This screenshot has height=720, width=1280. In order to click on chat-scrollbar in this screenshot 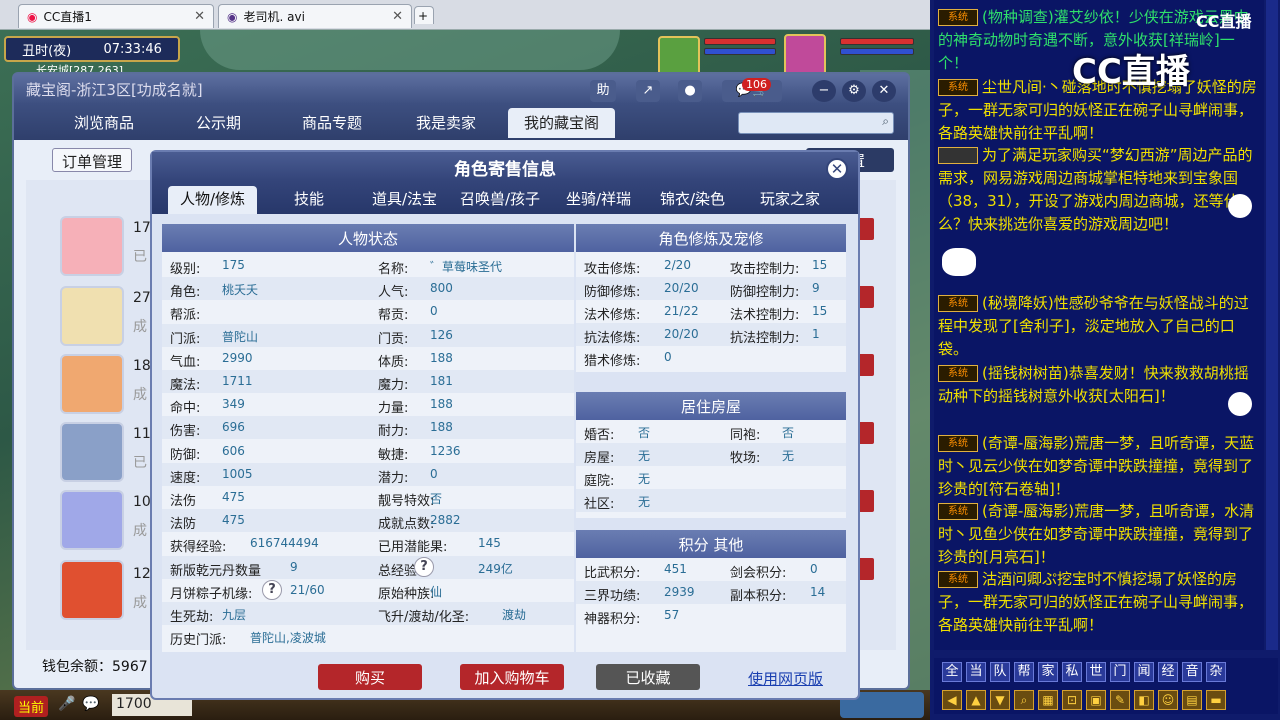, I will do `click(1272, 325)`.